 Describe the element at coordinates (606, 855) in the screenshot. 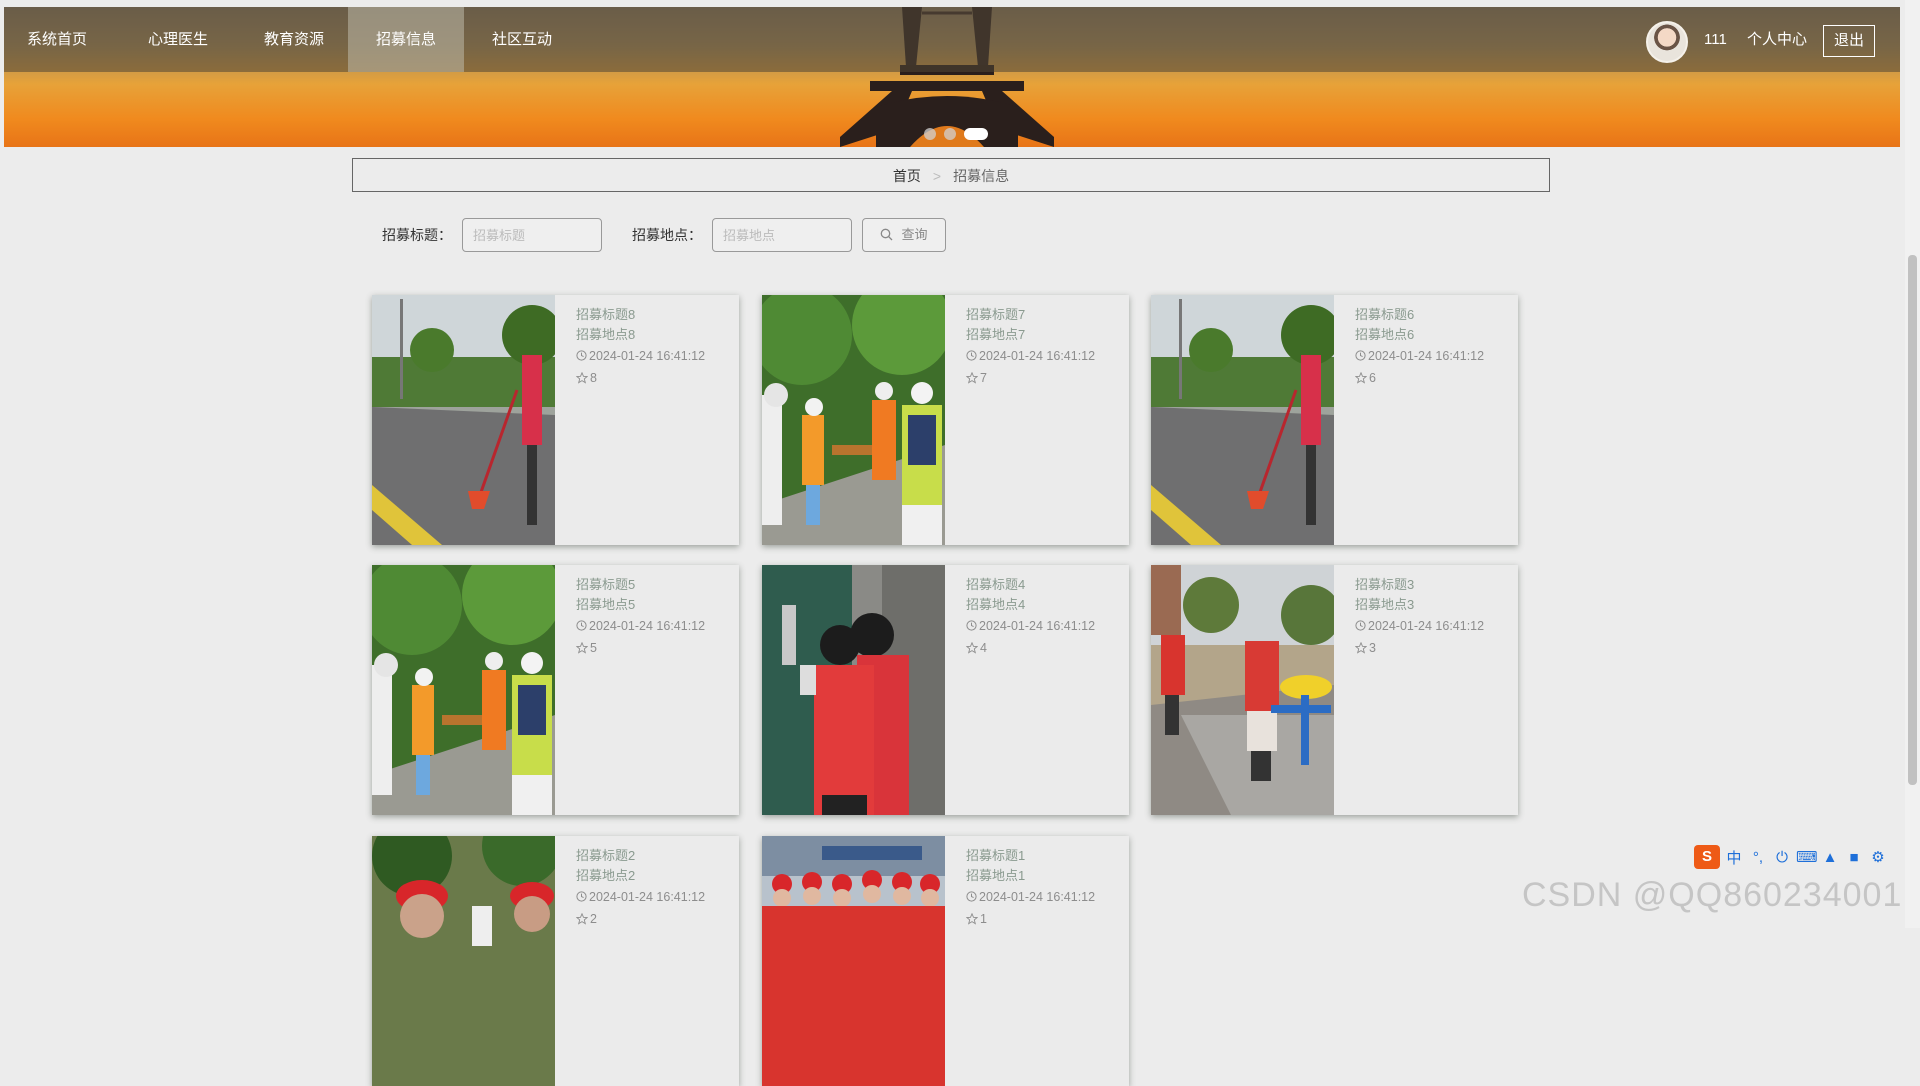

I see `recruitment-card-title: 招募标题2` at that location.